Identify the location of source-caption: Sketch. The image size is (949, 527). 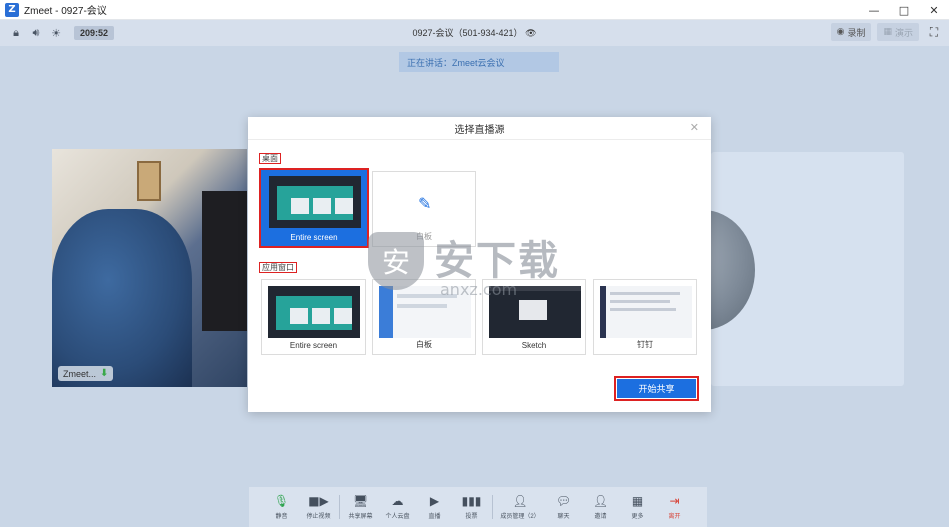
(534, 345).